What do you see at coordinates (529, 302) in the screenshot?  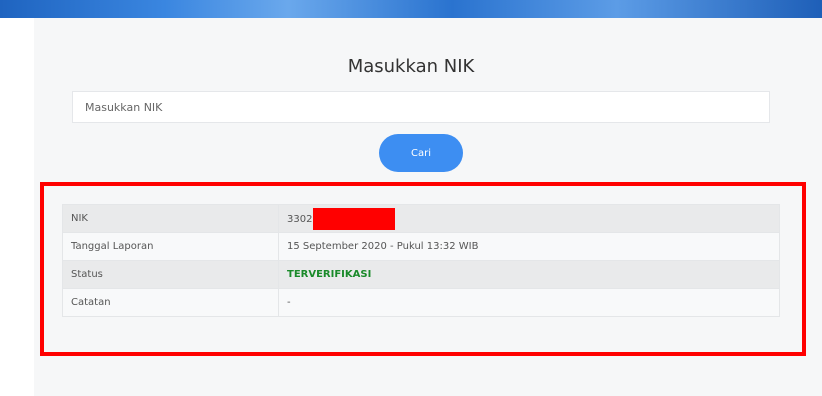 I see `row-value: -` at bounding box center [529, 302].